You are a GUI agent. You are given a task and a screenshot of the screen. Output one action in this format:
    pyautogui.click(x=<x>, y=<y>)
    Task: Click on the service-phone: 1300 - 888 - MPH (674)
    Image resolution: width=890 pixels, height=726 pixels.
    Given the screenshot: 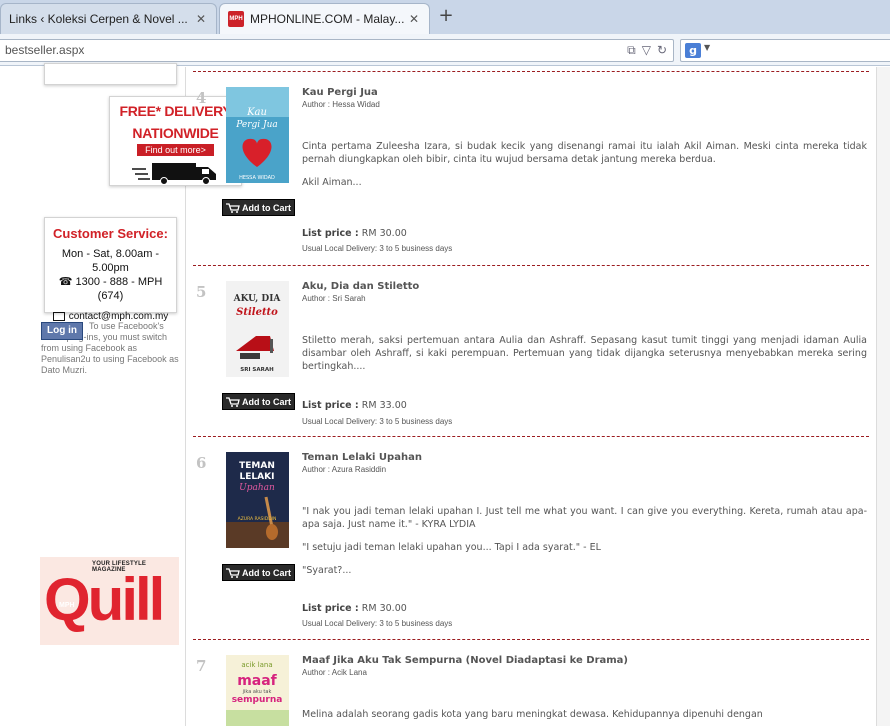 What is the action you would take?
    pyautogui.click(x=119, y=289)
    